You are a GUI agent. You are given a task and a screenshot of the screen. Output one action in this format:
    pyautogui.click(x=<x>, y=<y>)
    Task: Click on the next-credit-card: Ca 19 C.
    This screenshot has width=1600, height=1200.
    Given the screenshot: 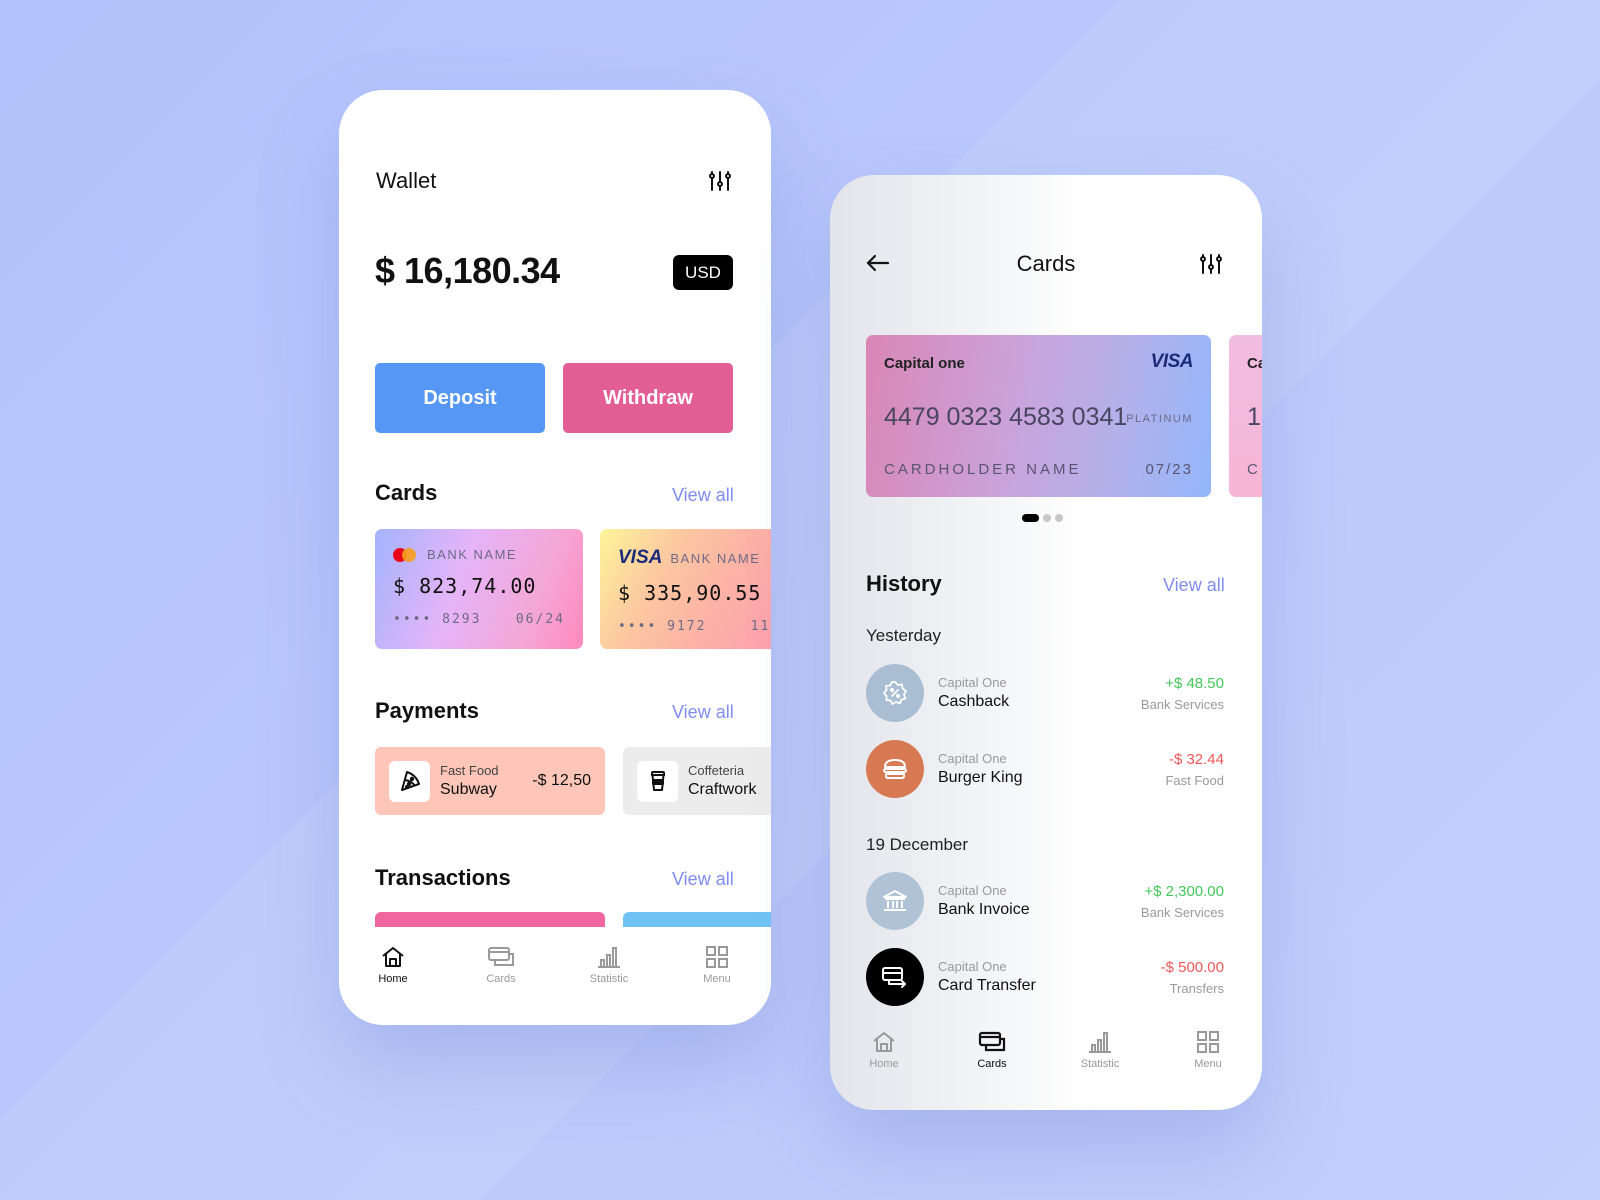 What is the action you would take?
    pyautogui.click(x=1245, y=416)
    